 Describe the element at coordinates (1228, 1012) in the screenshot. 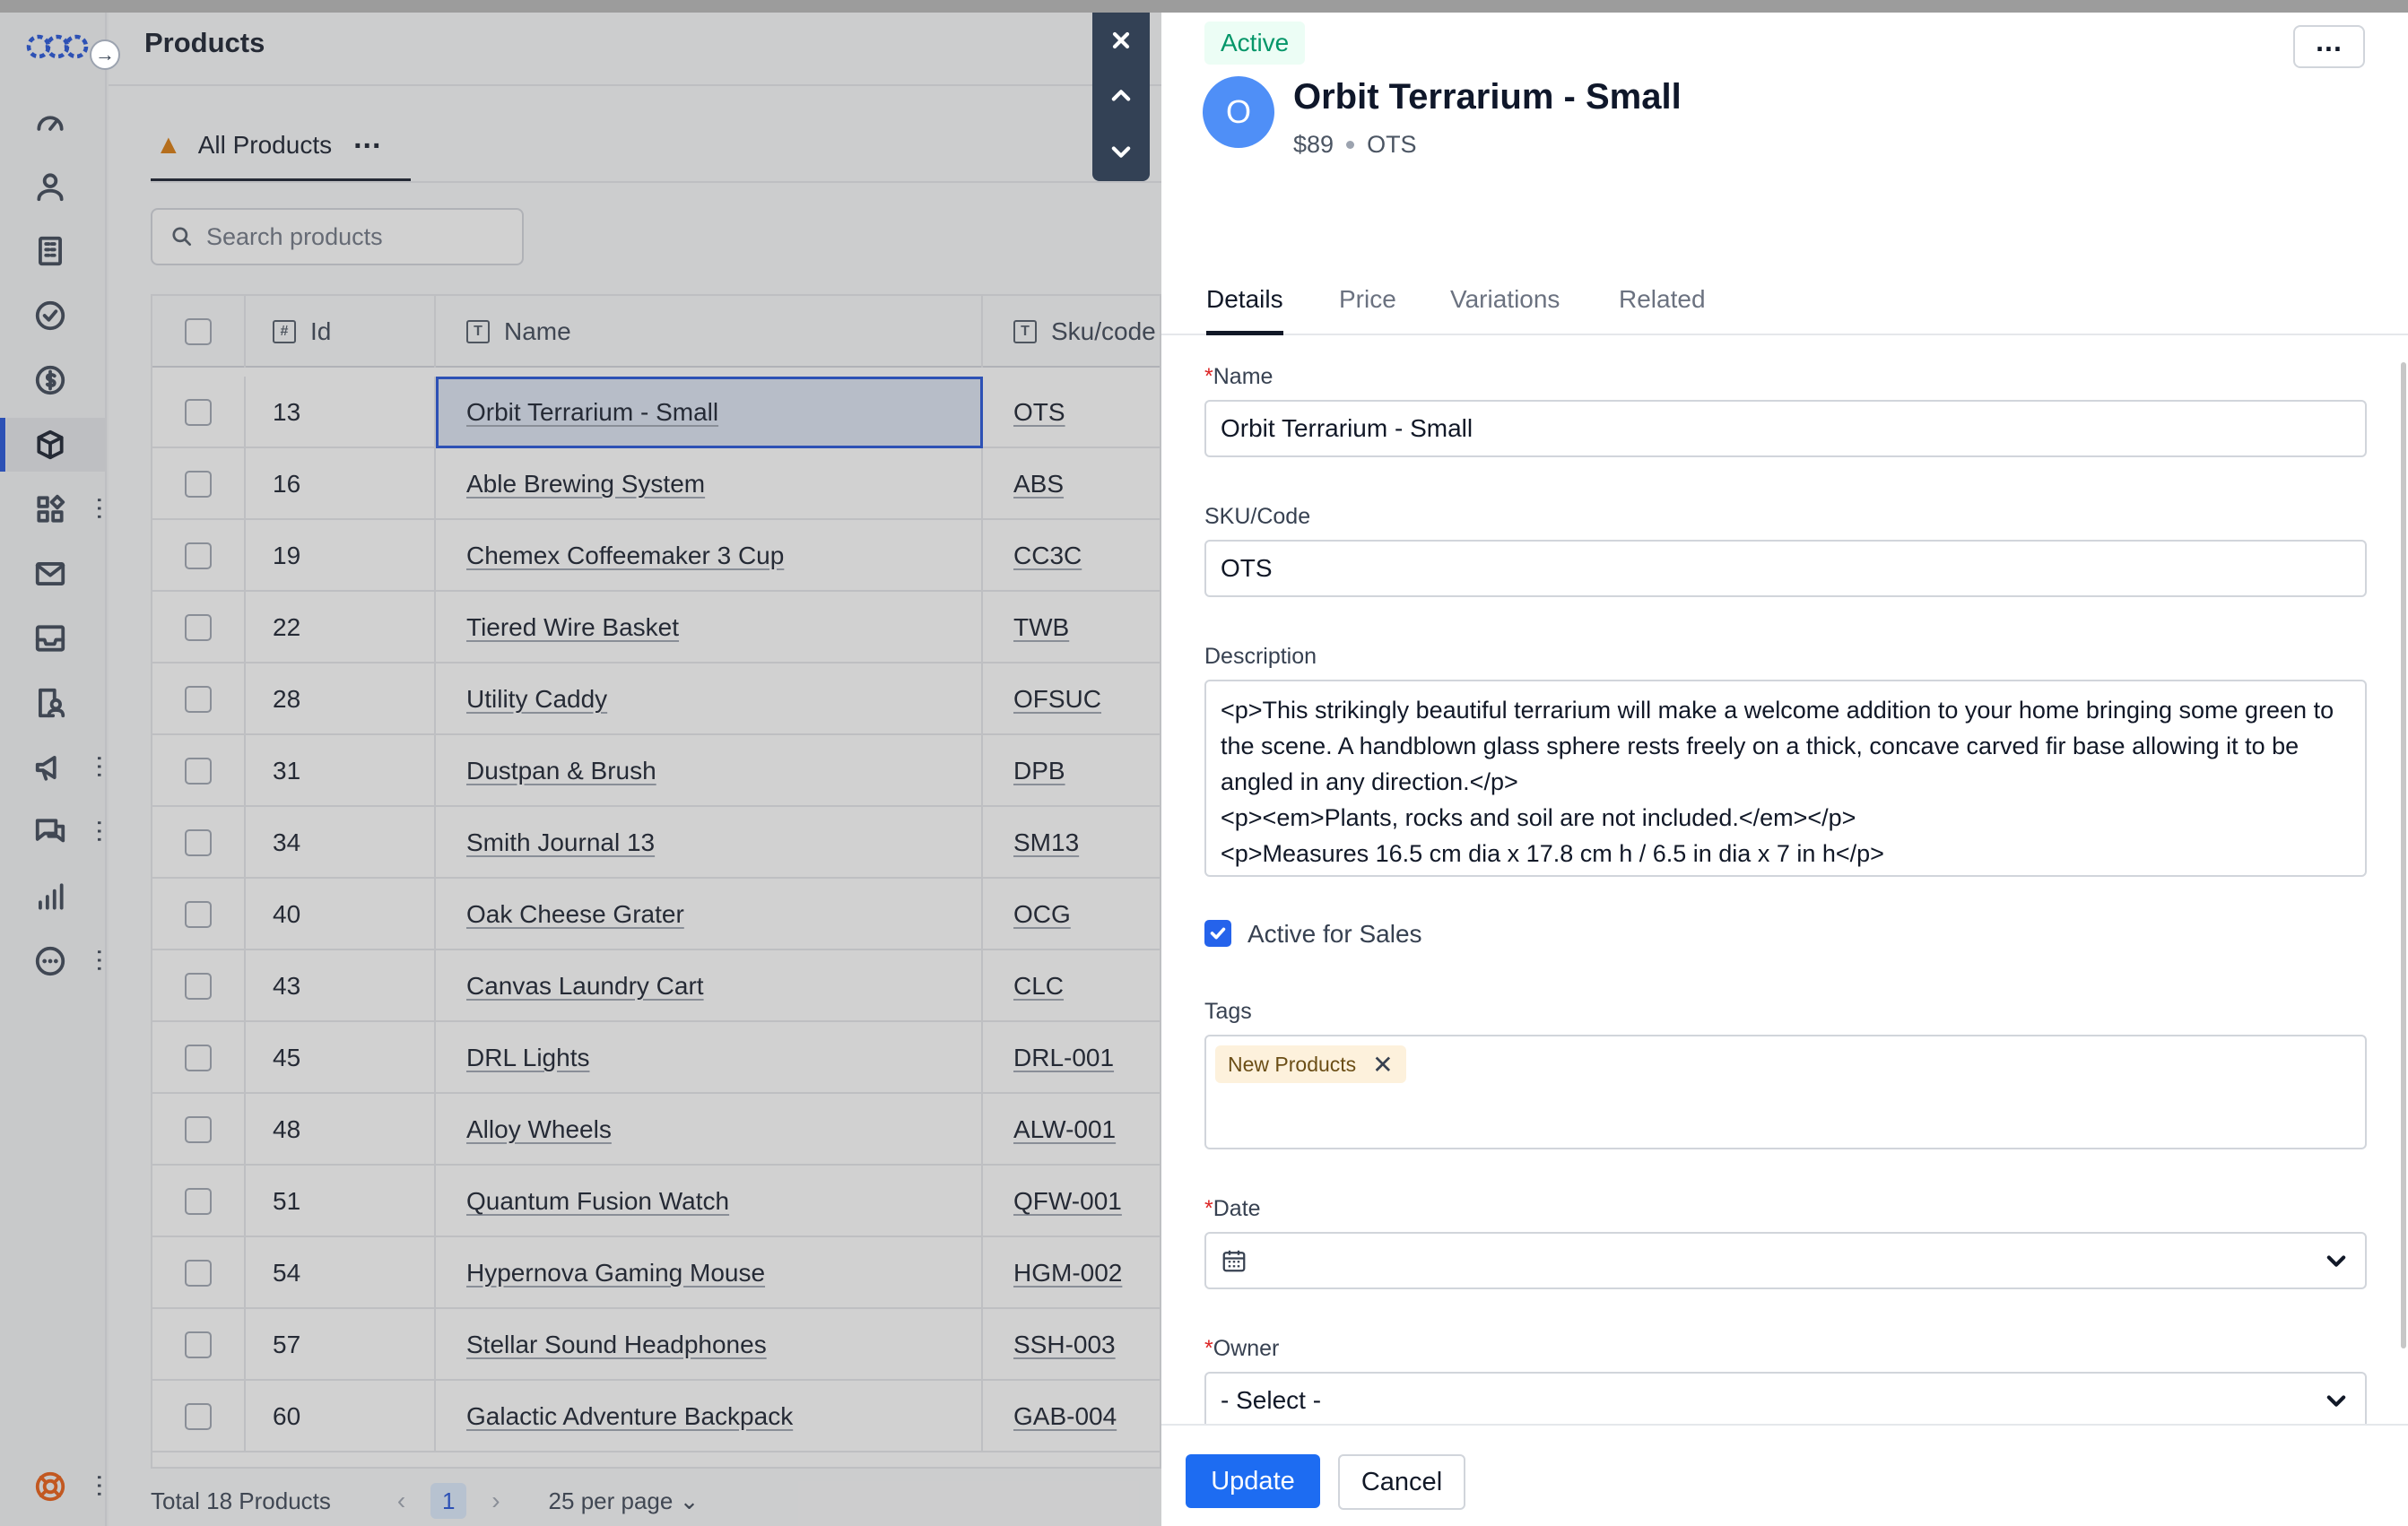

I see `tags-label: Tags` at that location.